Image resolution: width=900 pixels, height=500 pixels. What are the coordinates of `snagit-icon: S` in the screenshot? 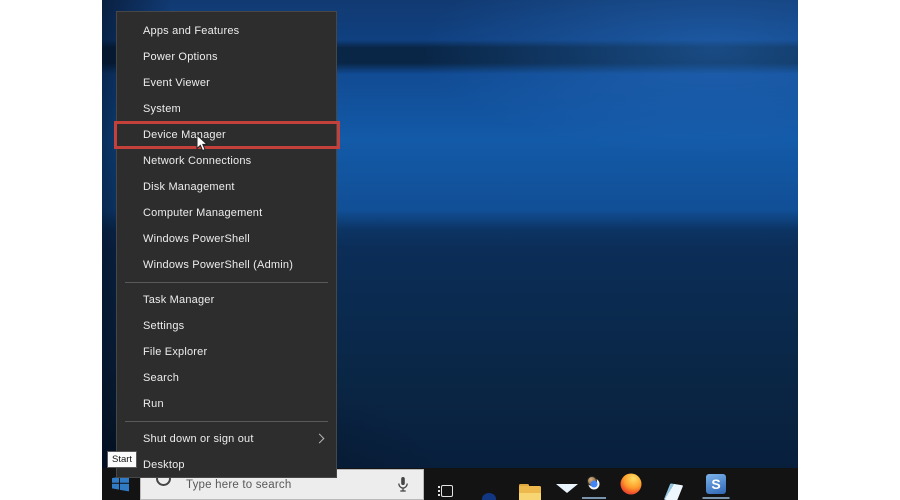 It's located at (716, 484).